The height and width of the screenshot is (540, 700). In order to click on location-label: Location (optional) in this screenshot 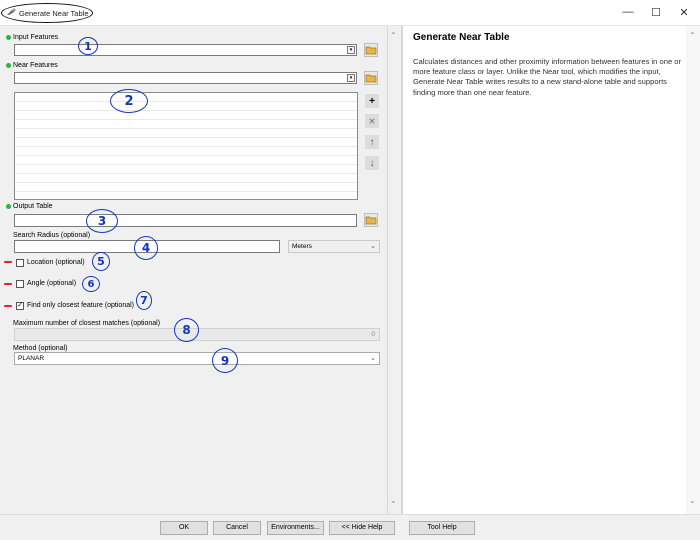, I will do `click(56, 262)`.